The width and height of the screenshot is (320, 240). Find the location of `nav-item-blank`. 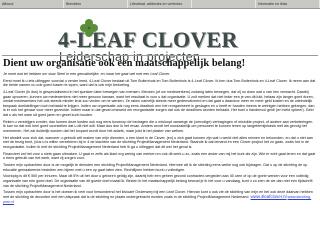

nav-item-blank is located at coordinates (224, 4).